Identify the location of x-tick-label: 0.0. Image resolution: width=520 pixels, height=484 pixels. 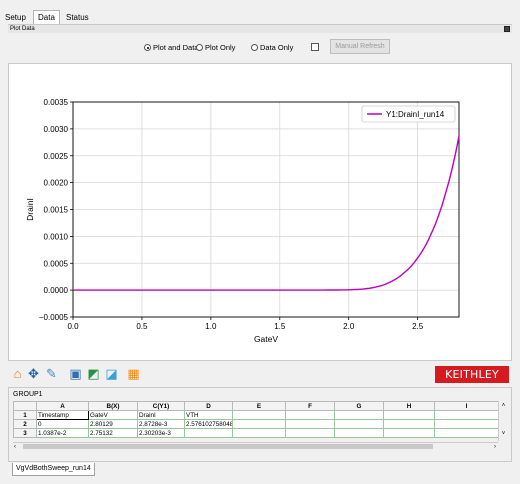
(73, 326).